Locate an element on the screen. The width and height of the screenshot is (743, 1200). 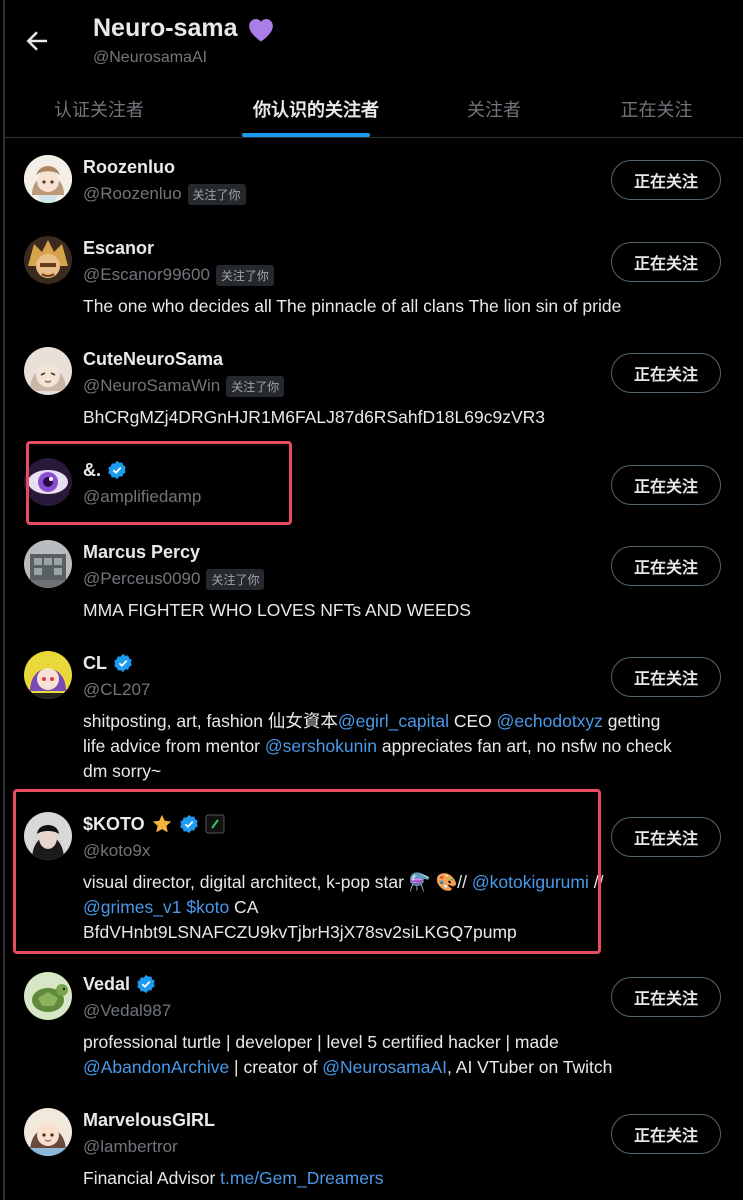
user-name: MarvelousGIRL is located at coordinates (149, 1120).